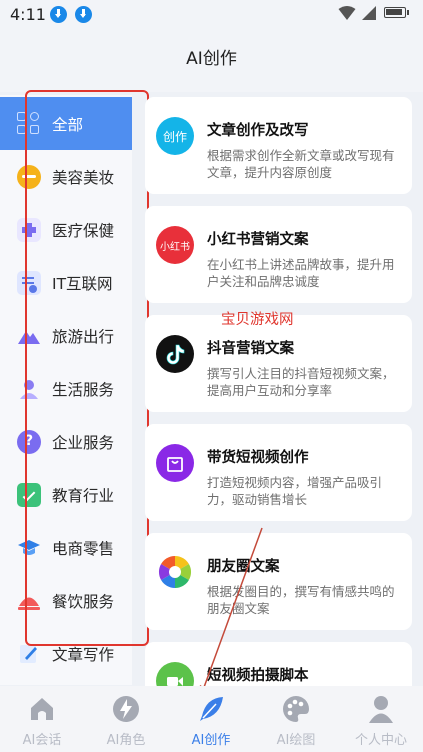 The height and width of the screenshot is (752, 423). Describe the element at coordinates (295, 491) in the screenshot. I see `card-description: 打造短视频内容，增强产品吸引力，驱动销售增长` at that location.